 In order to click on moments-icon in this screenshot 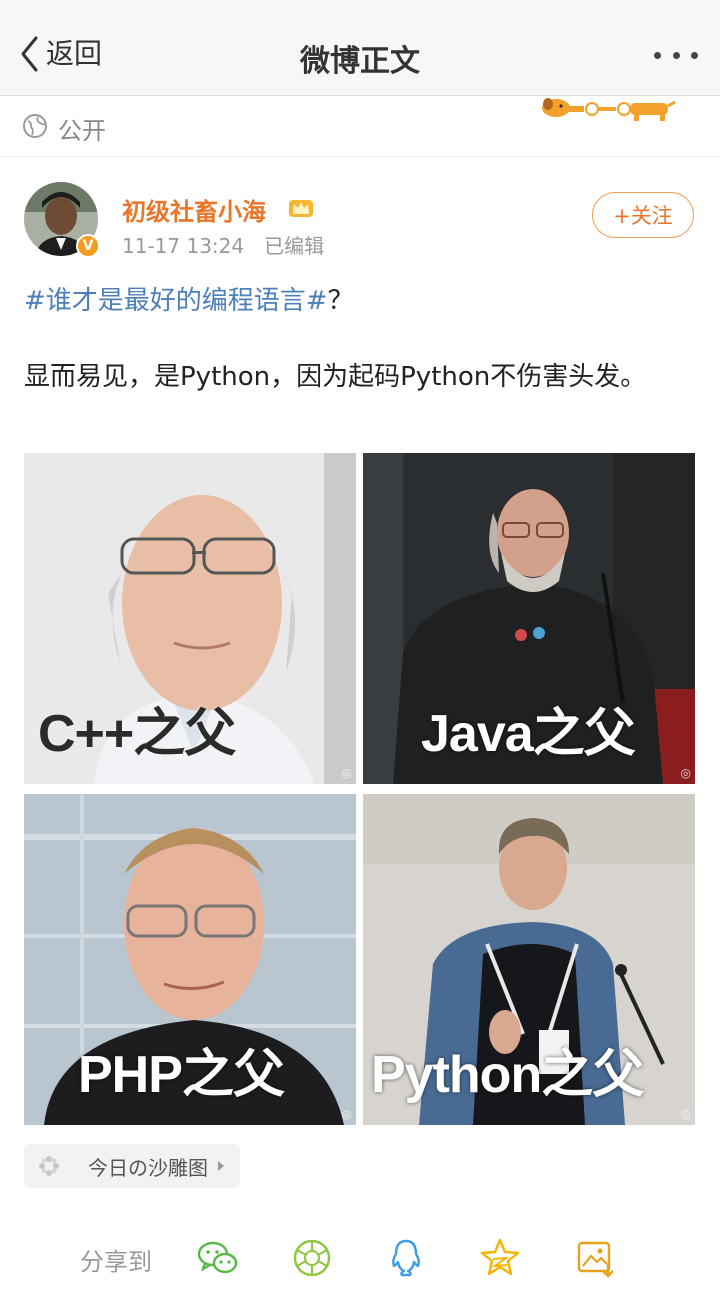, I will do `click(312, 1258)`.